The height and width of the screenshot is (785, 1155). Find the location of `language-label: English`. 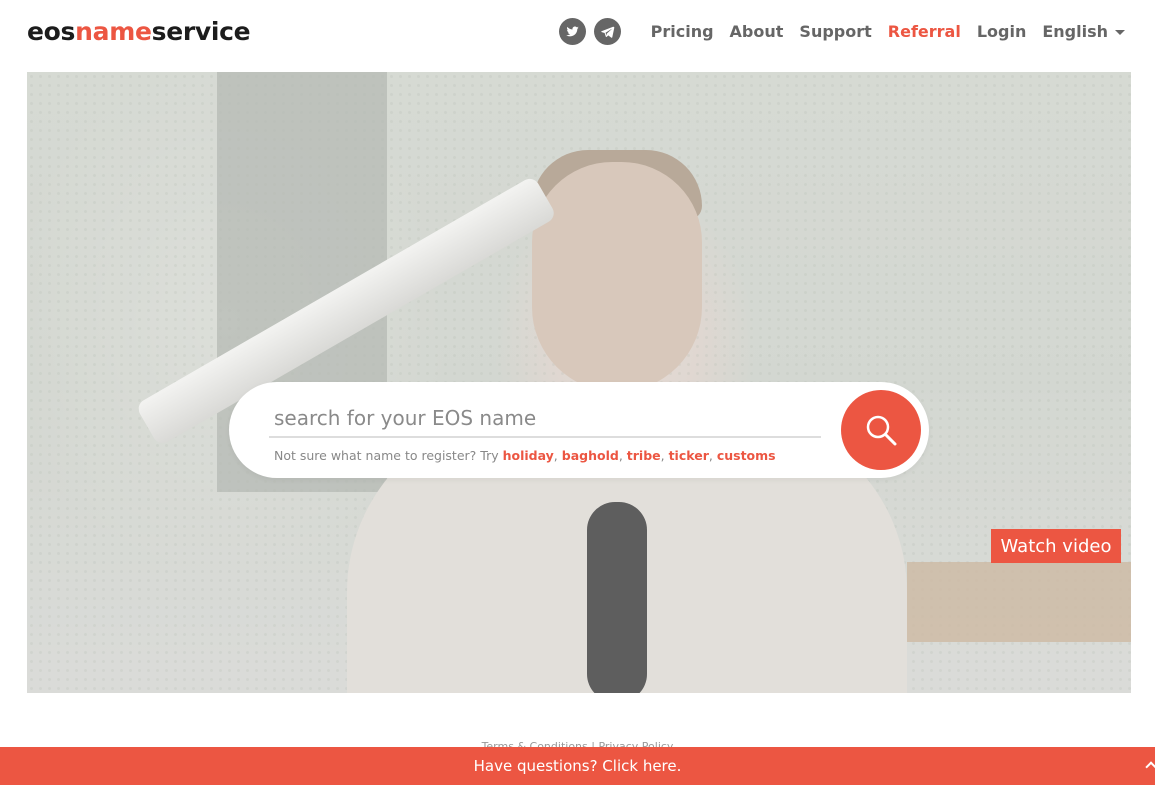

language-label: English is located at coordinates (1075, 31).